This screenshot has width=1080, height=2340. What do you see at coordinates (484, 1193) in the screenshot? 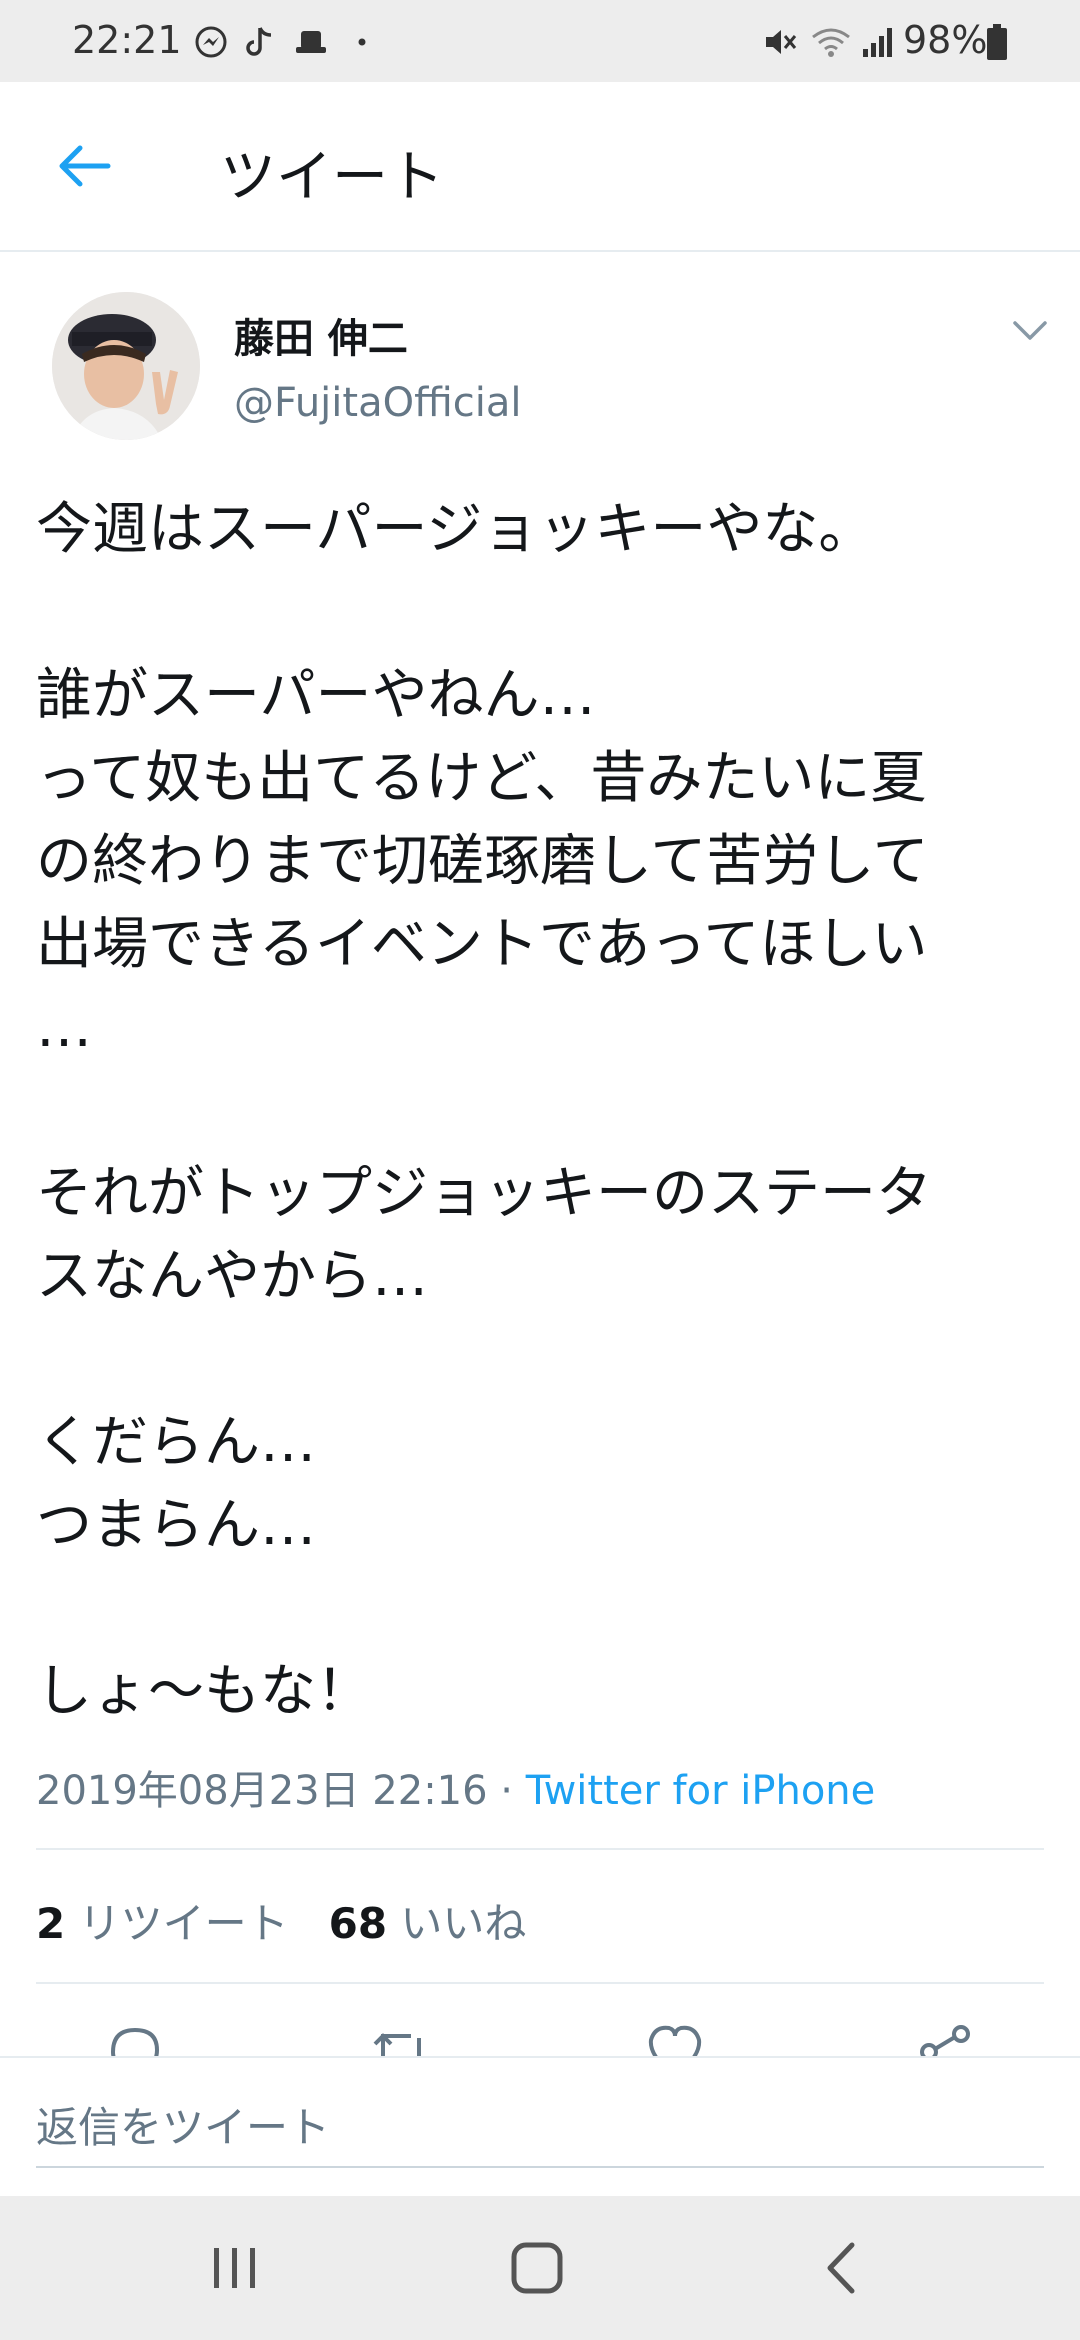
I see `tweet-line: それがトップジョッキーのステータ` at bounding box center [484, 1193].